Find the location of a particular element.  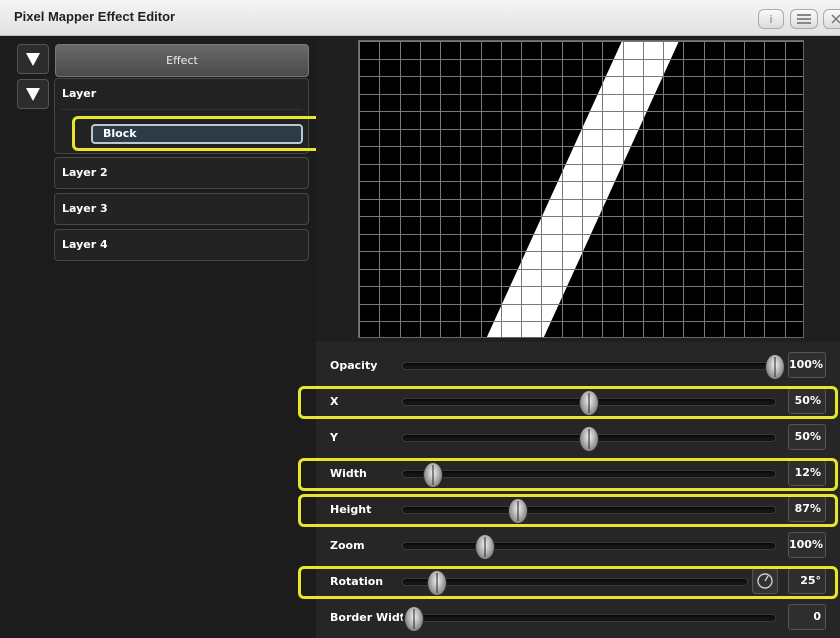

slider-label: X is located at coordinates (334, 401).